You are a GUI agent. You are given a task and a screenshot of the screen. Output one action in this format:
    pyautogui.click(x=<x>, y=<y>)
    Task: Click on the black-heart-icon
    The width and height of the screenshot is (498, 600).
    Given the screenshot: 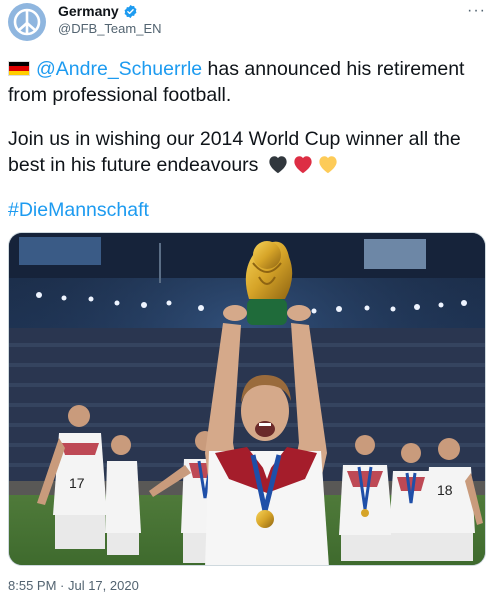 What is the action you would take?
    pyautogui.click(x=278, y=165)
    